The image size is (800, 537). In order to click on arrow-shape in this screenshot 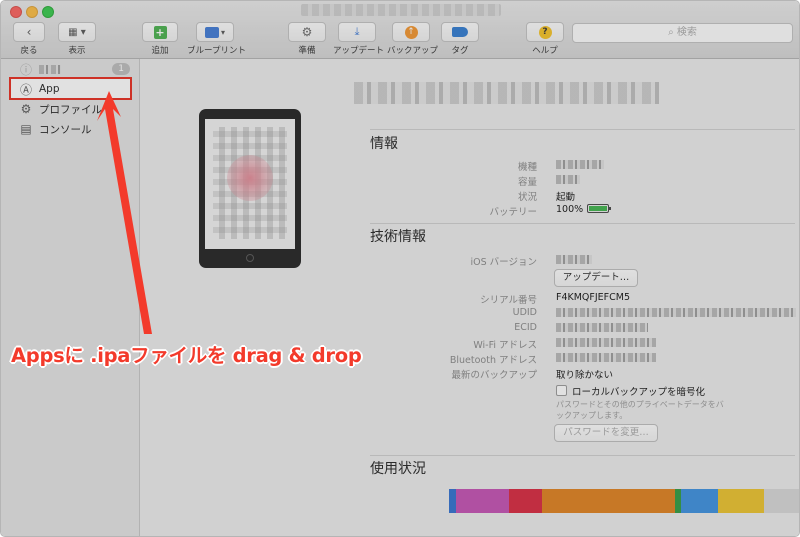, I will do `click(124, 212)`.